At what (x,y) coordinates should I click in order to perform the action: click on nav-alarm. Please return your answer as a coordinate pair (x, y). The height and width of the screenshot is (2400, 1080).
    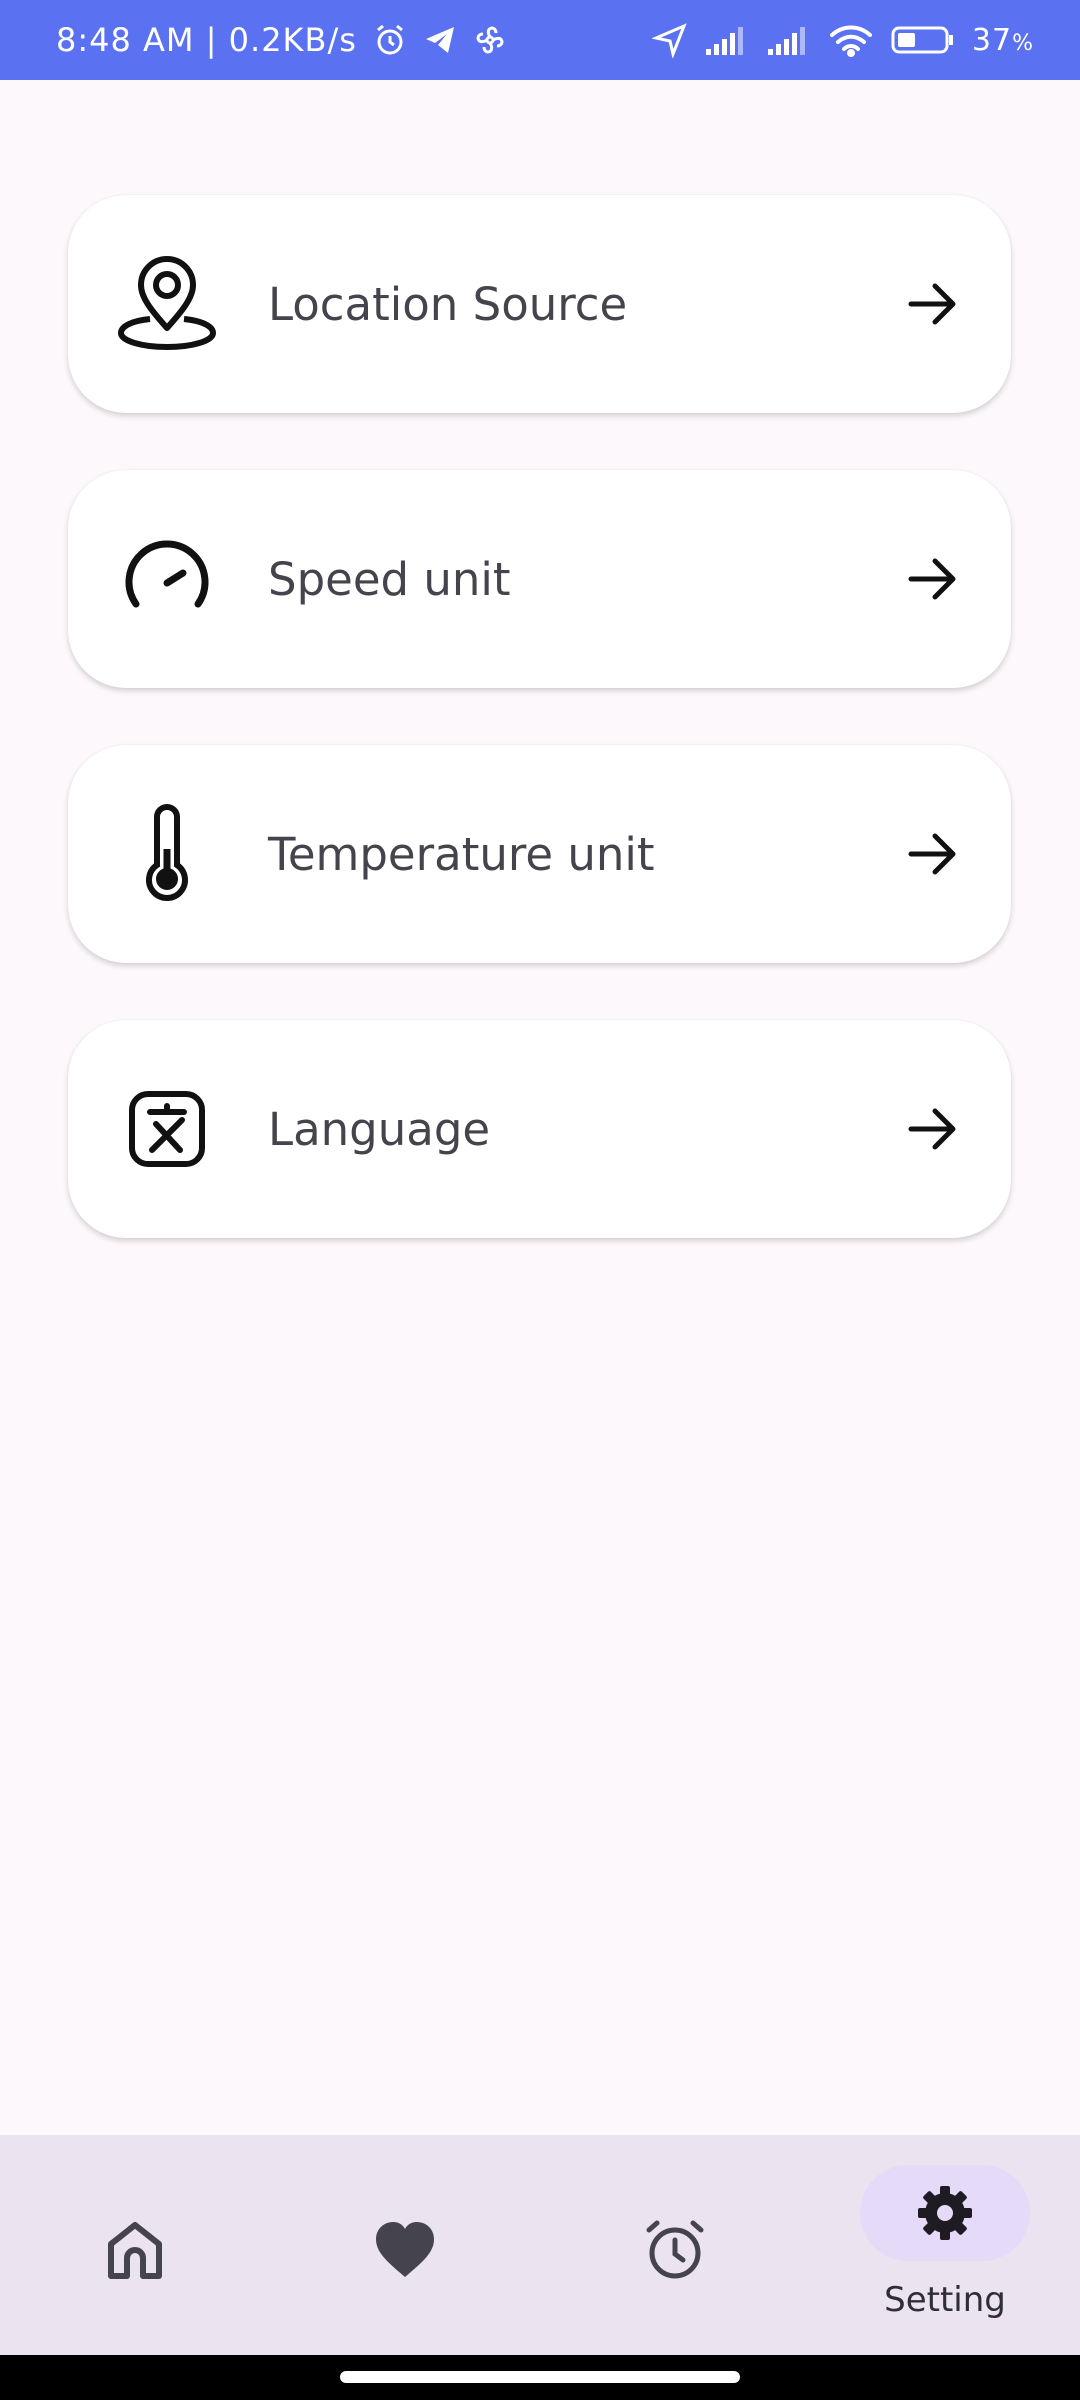
    Looking at the image, I should click on (675, 2245).